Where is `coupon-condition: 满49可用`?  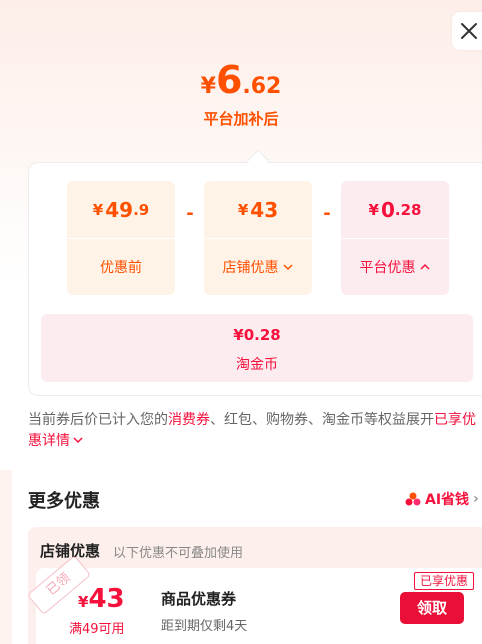 coupon-condition: 满49可用 is located at coordinates (97, 629).